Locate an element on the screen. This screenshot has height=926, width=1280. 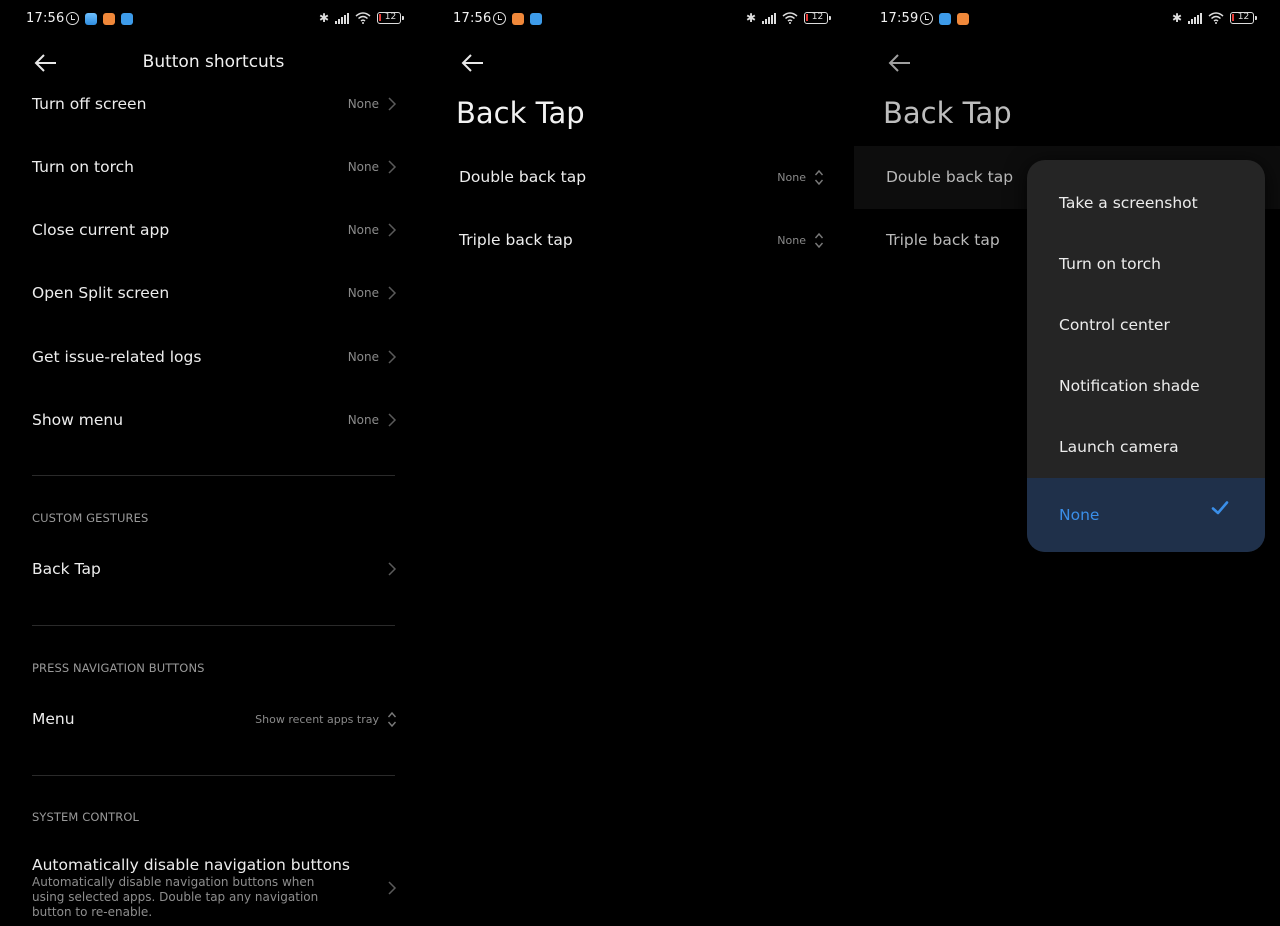
option-label: None is located at coordinates (1079, 515).